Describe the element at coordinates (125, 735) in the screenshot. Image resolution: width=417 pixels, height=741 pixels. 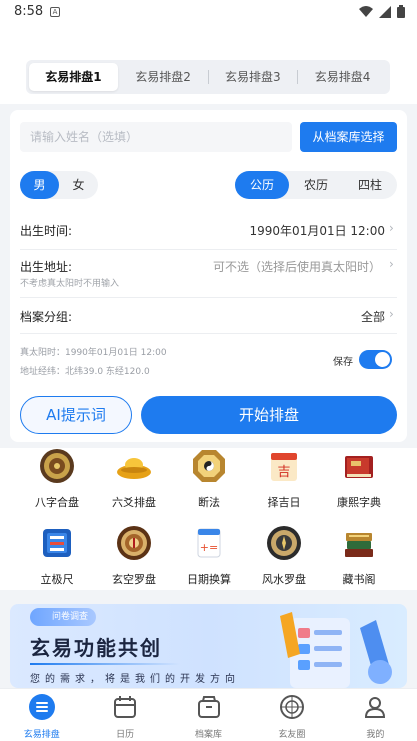
I see `nav-label: 日历` at that location.